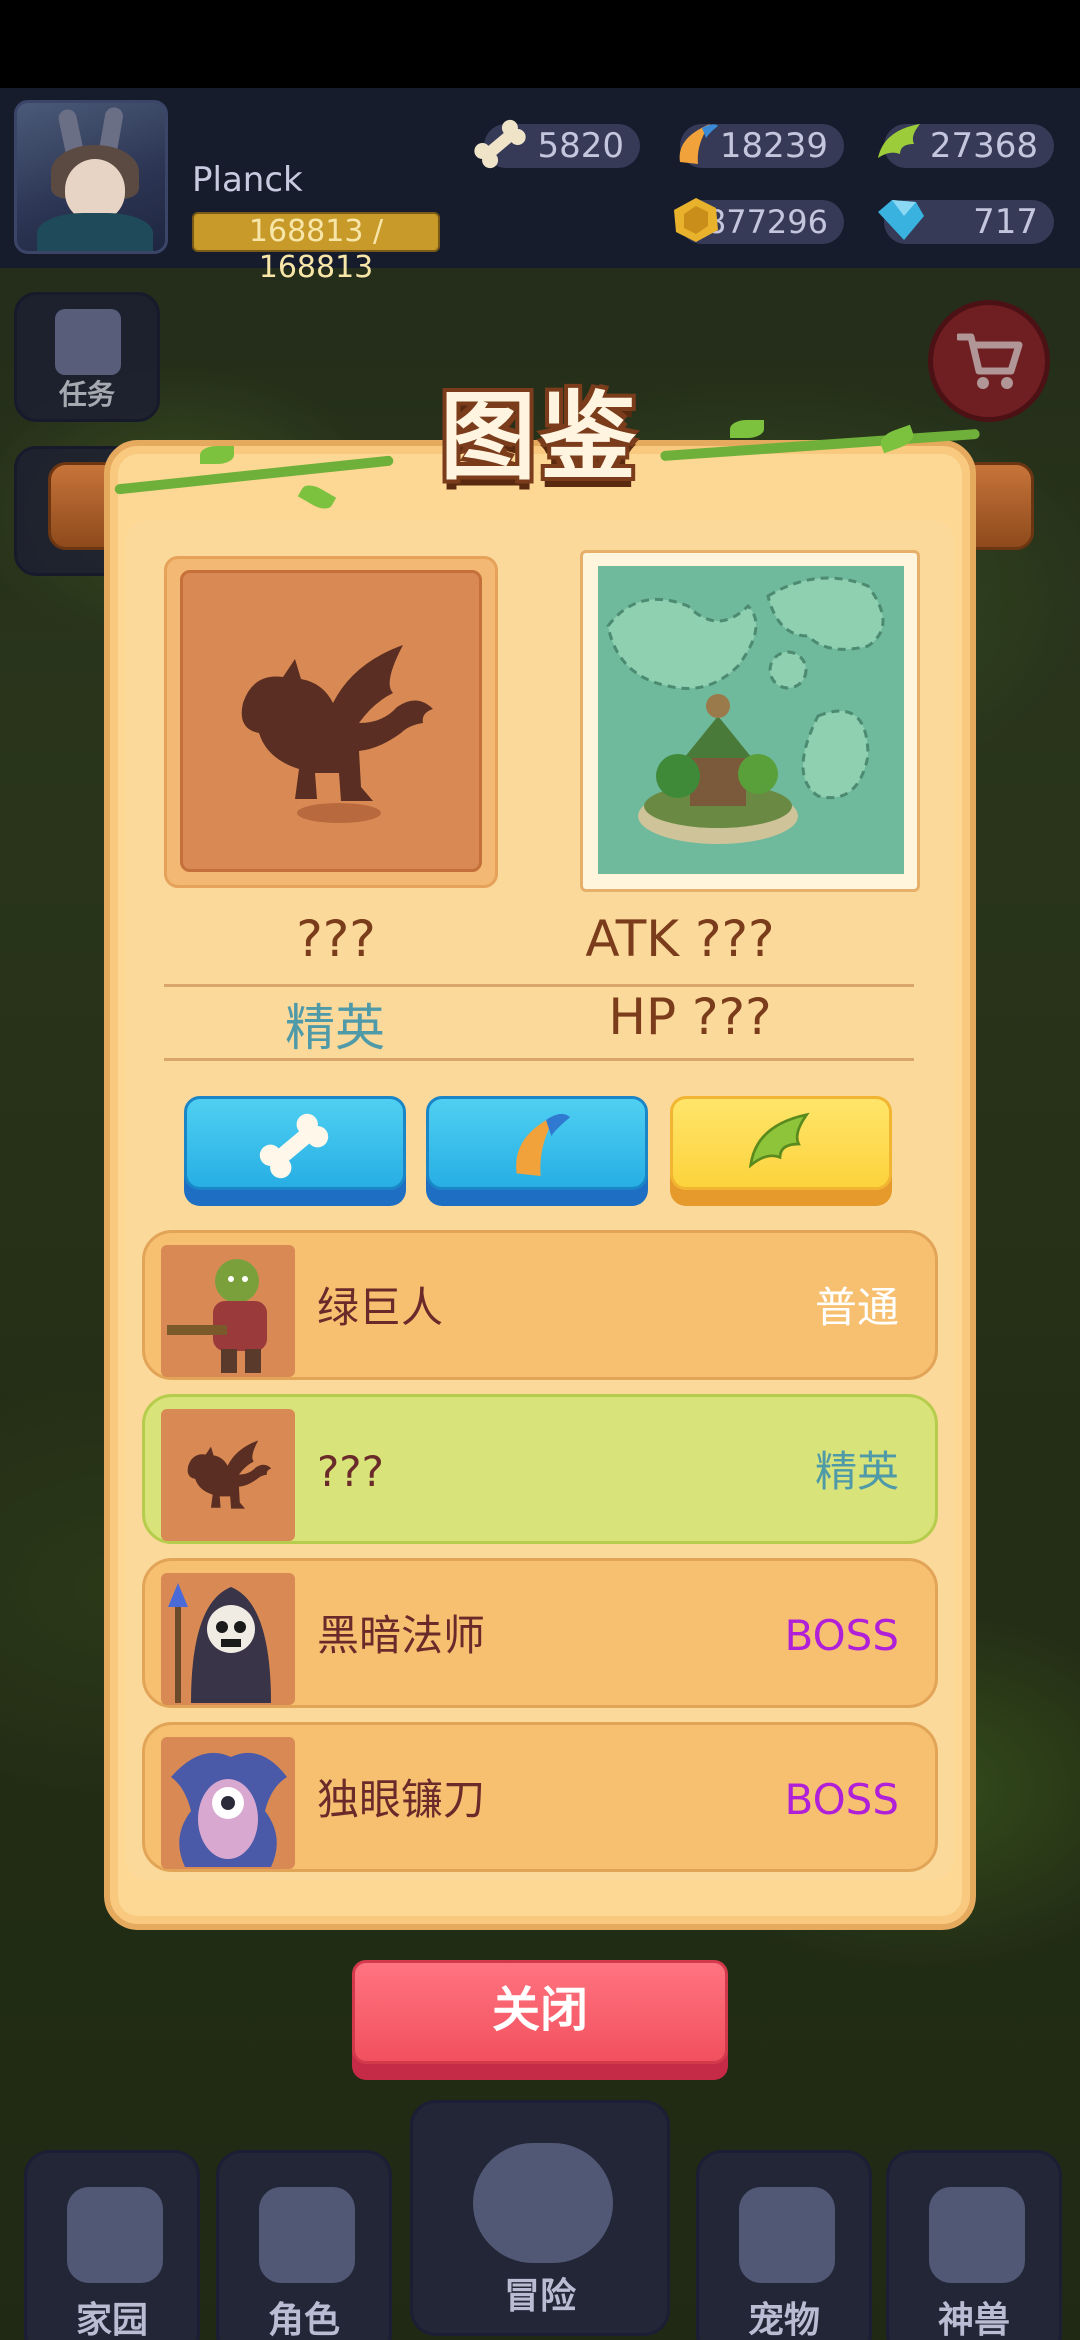 The width and height of the screenshot is (1080, 2340). I want to click on wing-value: 27368, so click(983, 146).